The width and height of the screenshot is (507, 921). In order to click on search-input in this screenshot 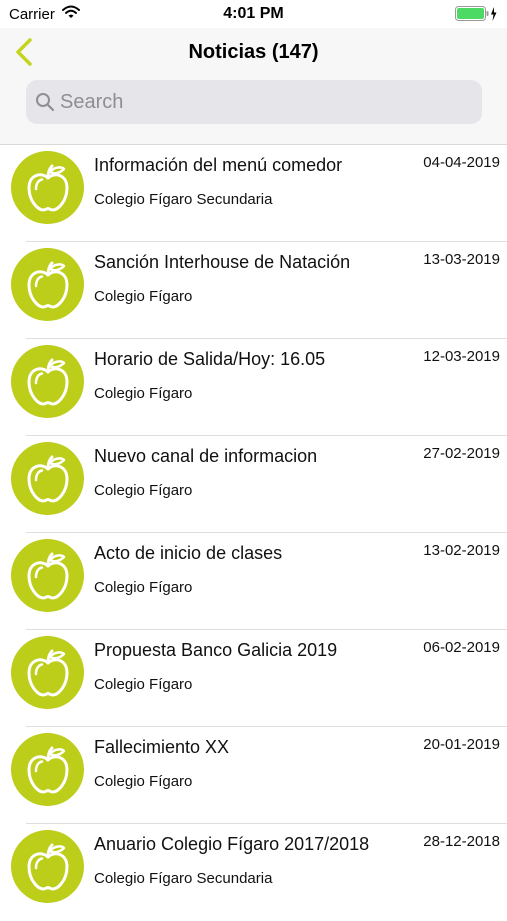, I will do `click(260, 102)`.